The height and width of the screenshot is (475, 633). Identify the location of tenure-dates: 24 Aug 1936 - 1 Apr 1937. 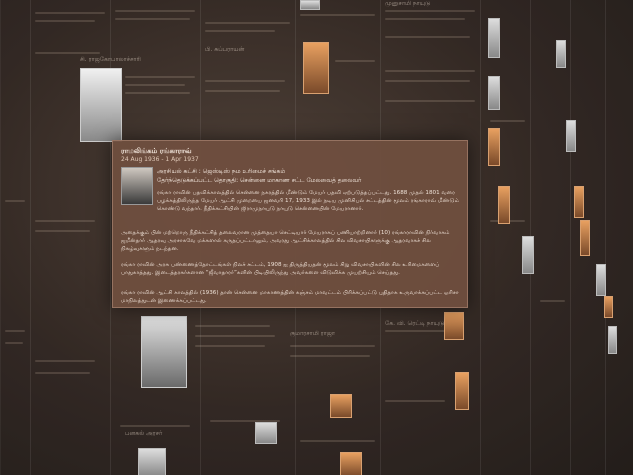
(160, 159).